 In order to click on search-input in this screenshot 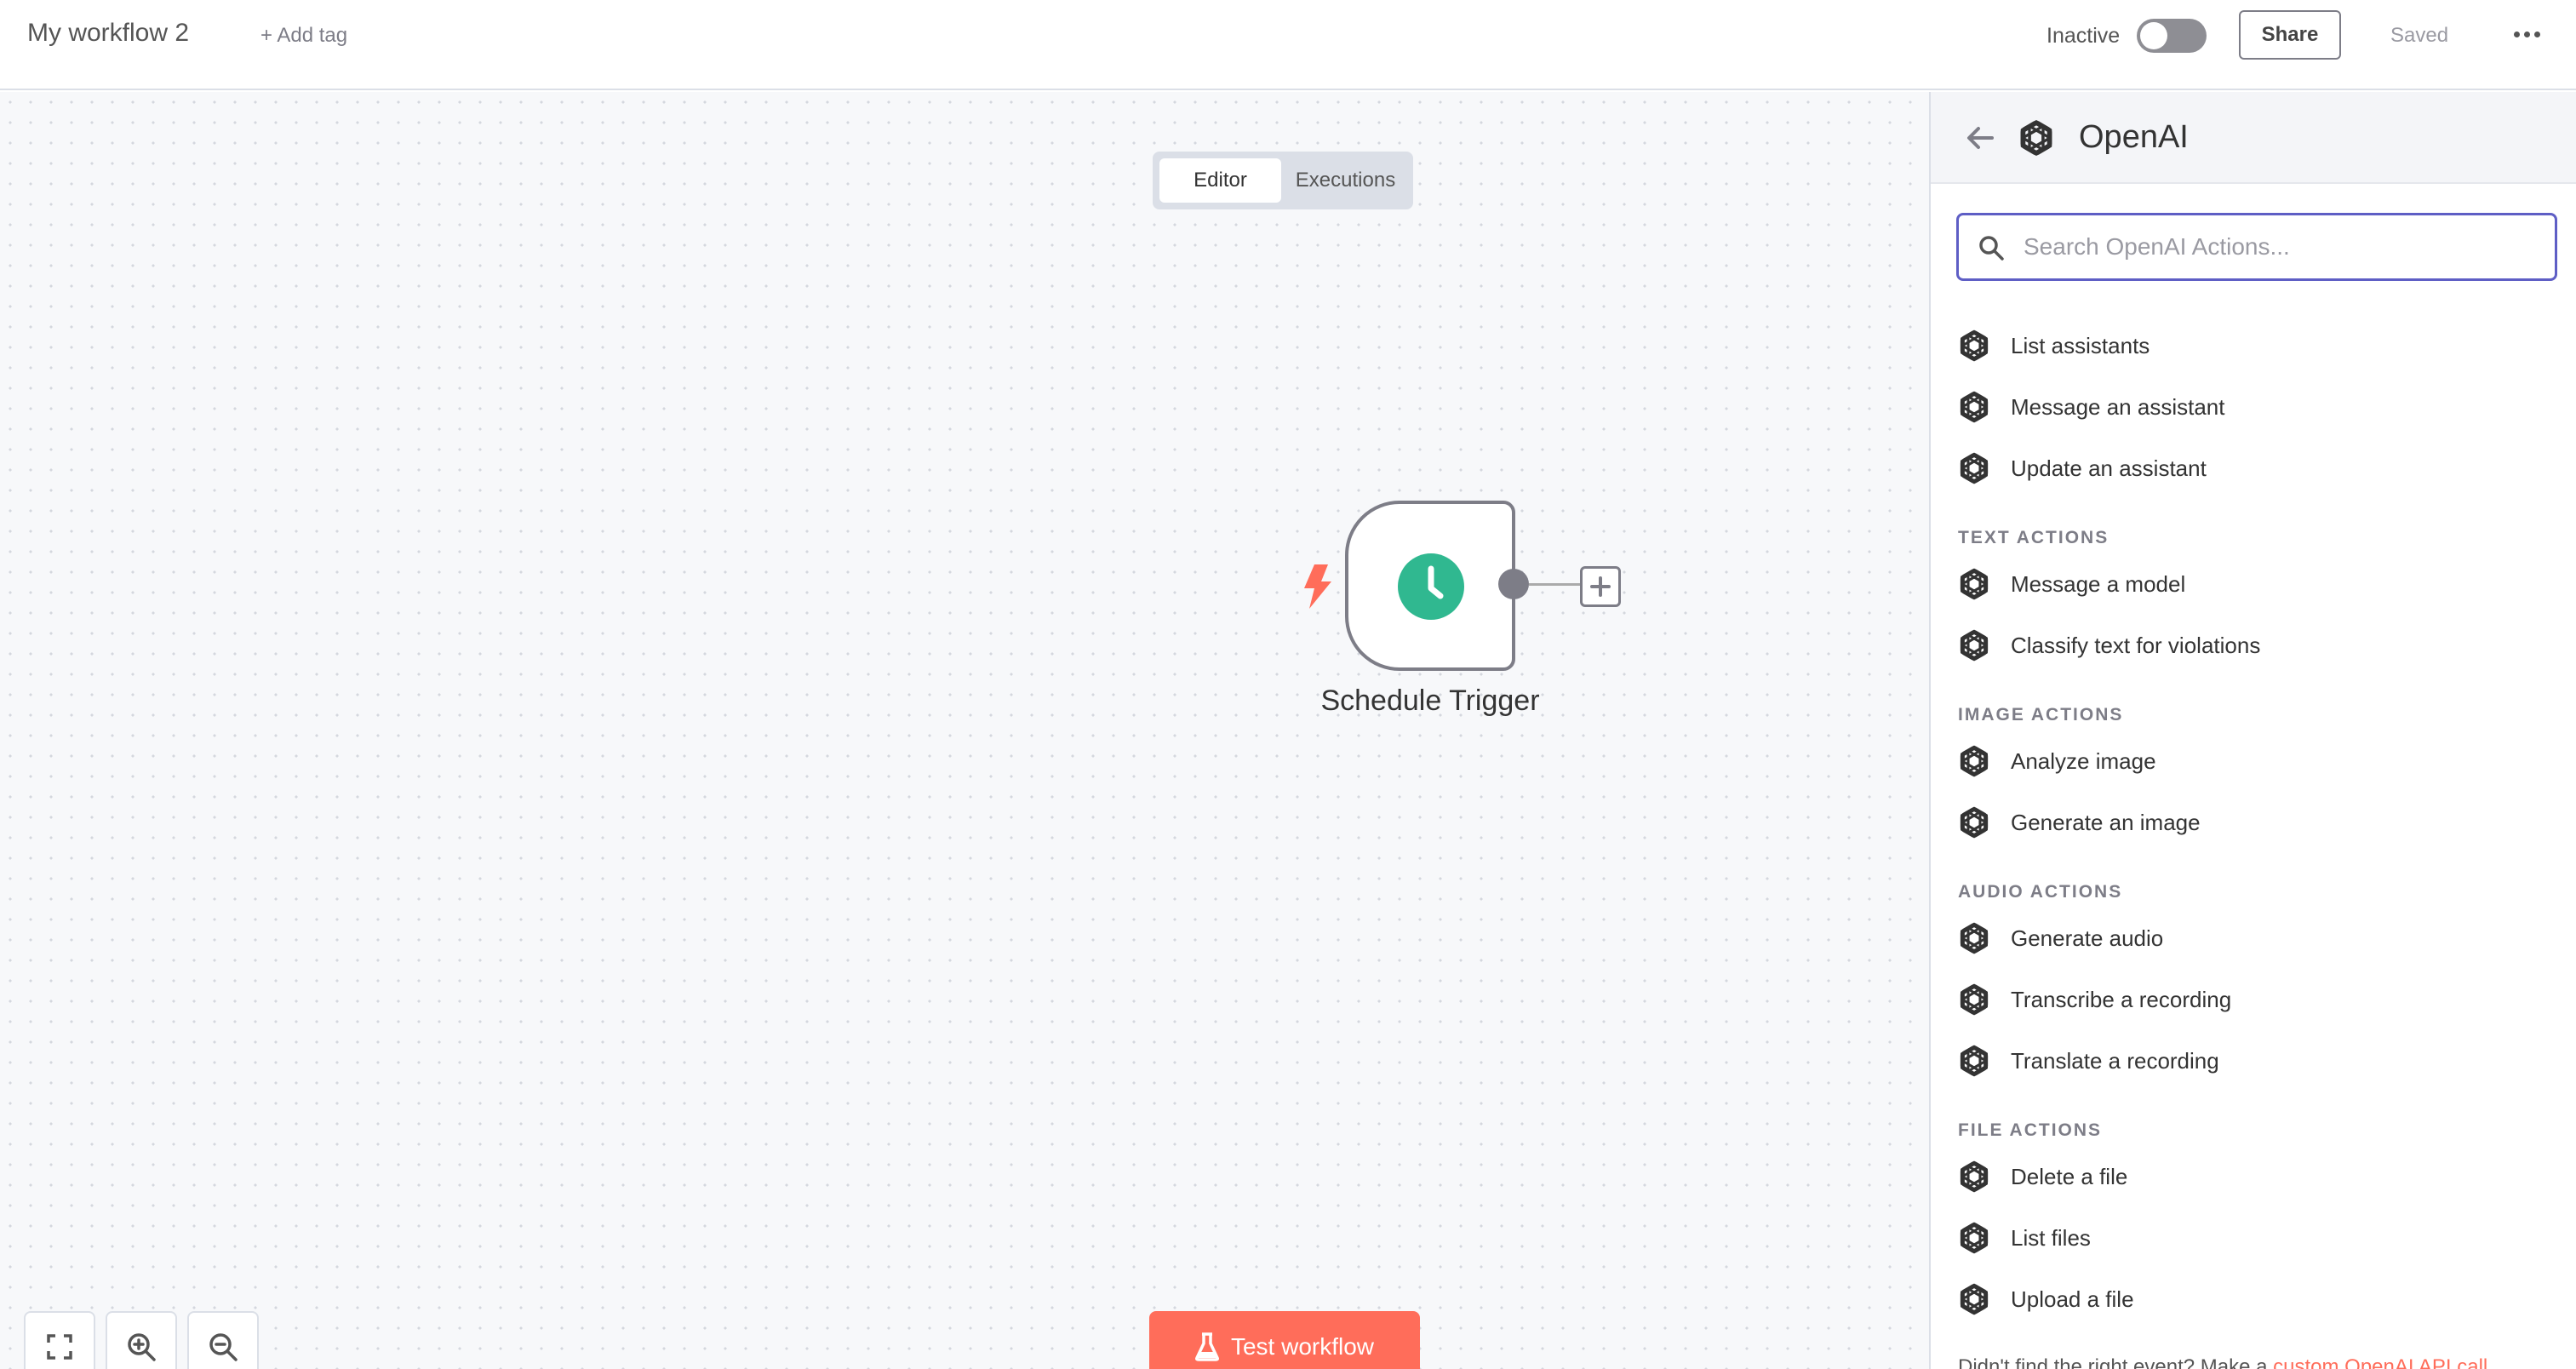, I will do `click(2279, 247)`.